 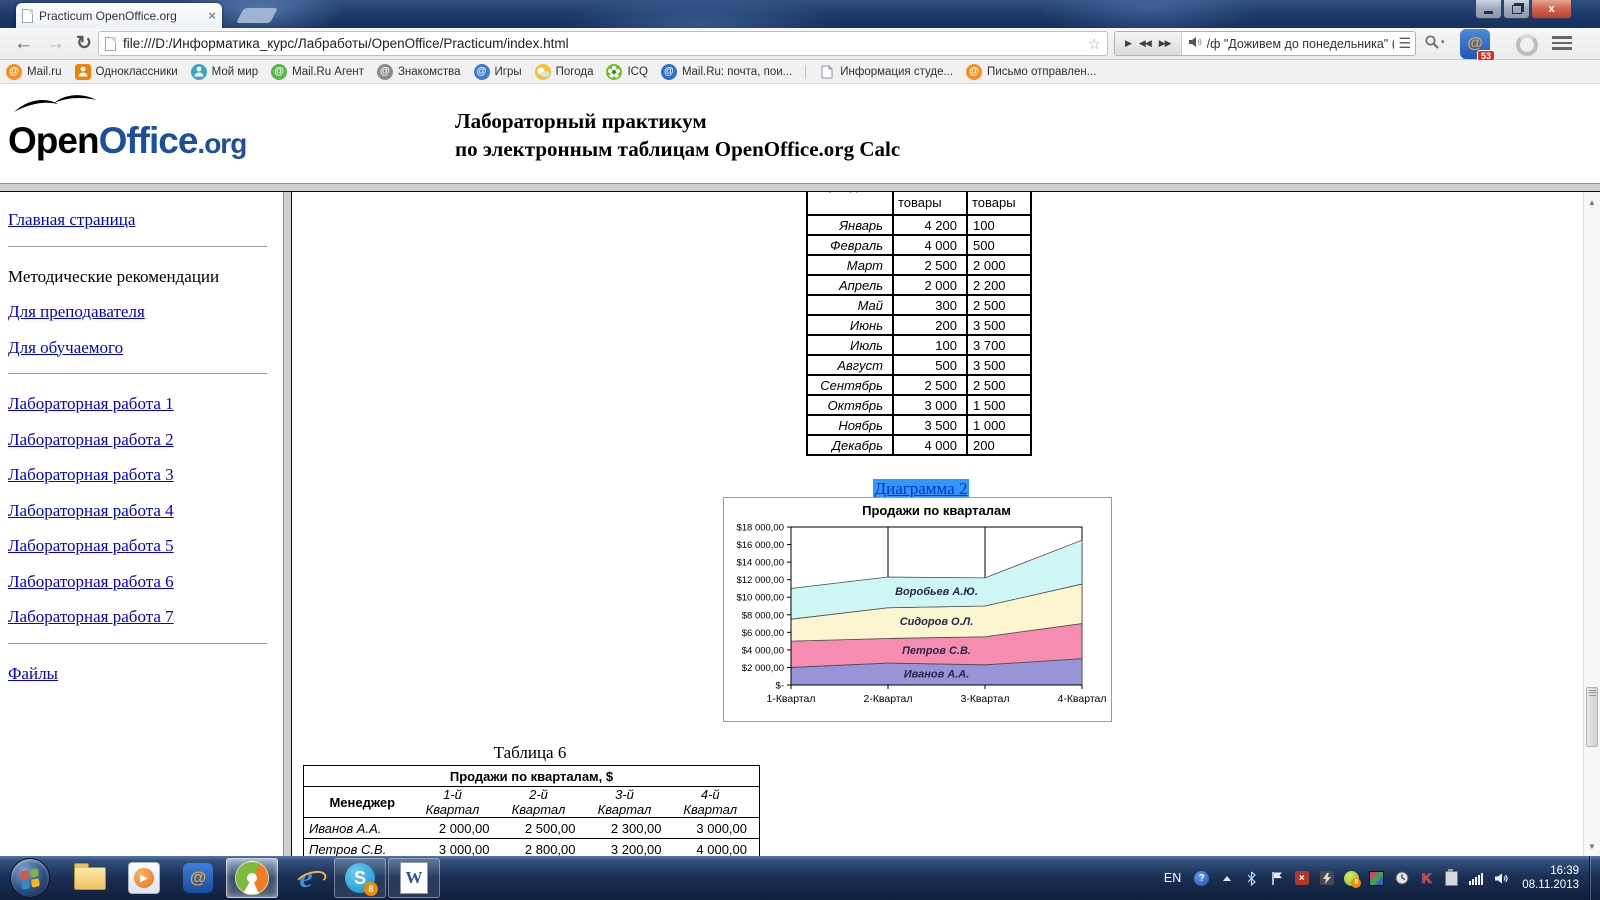 What do you see at coordinates (1226, 878) in the screenshot?
I see `expand-tray-icon` at bounding box center [1226, 878].